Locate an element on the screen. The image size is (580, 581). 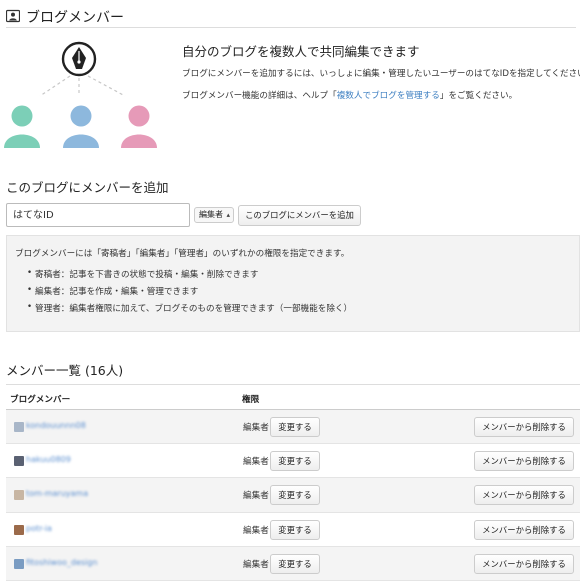
role-item-editor: 編集者：記事を作成・編集・管理できます is located at coordinates (189, 293).